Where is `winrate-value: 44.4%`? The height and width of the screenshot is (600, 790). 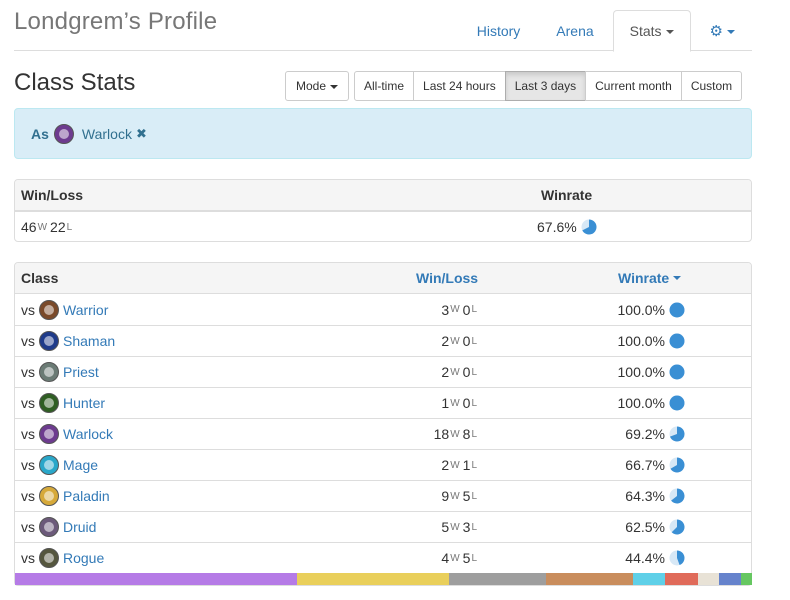 winrate-value: 44.4% is located at coordinates (645, 558).